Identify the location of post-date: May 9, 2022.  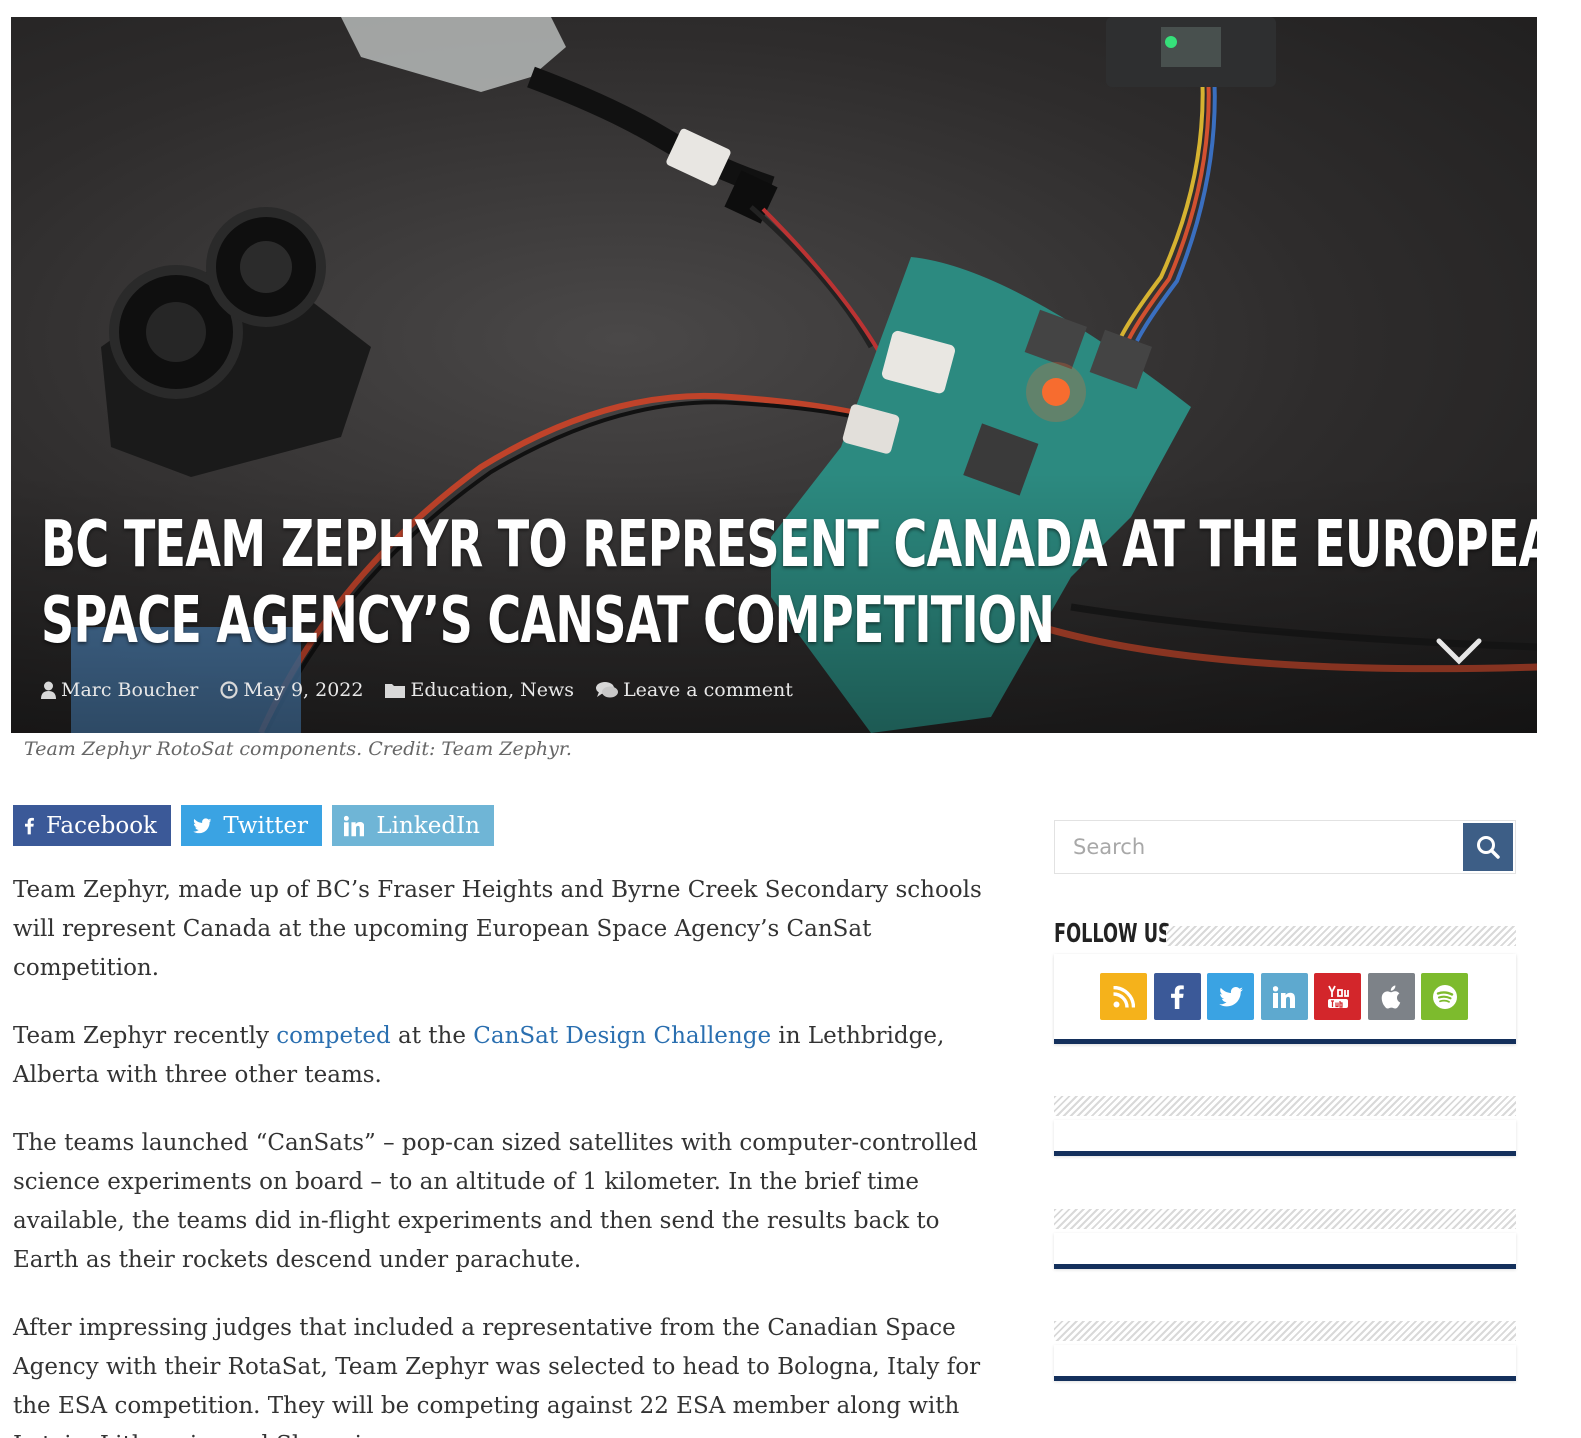
(291, 690).